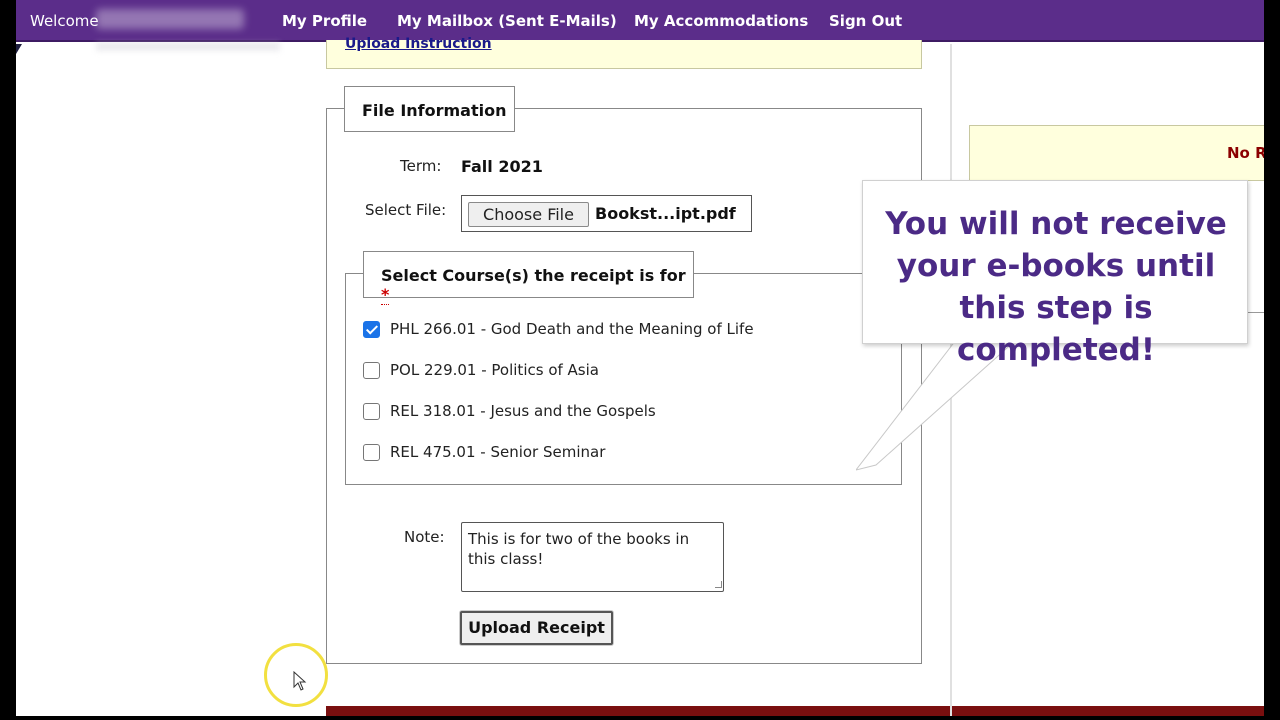  Describe the element at coordinates (795, 711) in the screenshot. I see `footer-accent-bar` at that location.